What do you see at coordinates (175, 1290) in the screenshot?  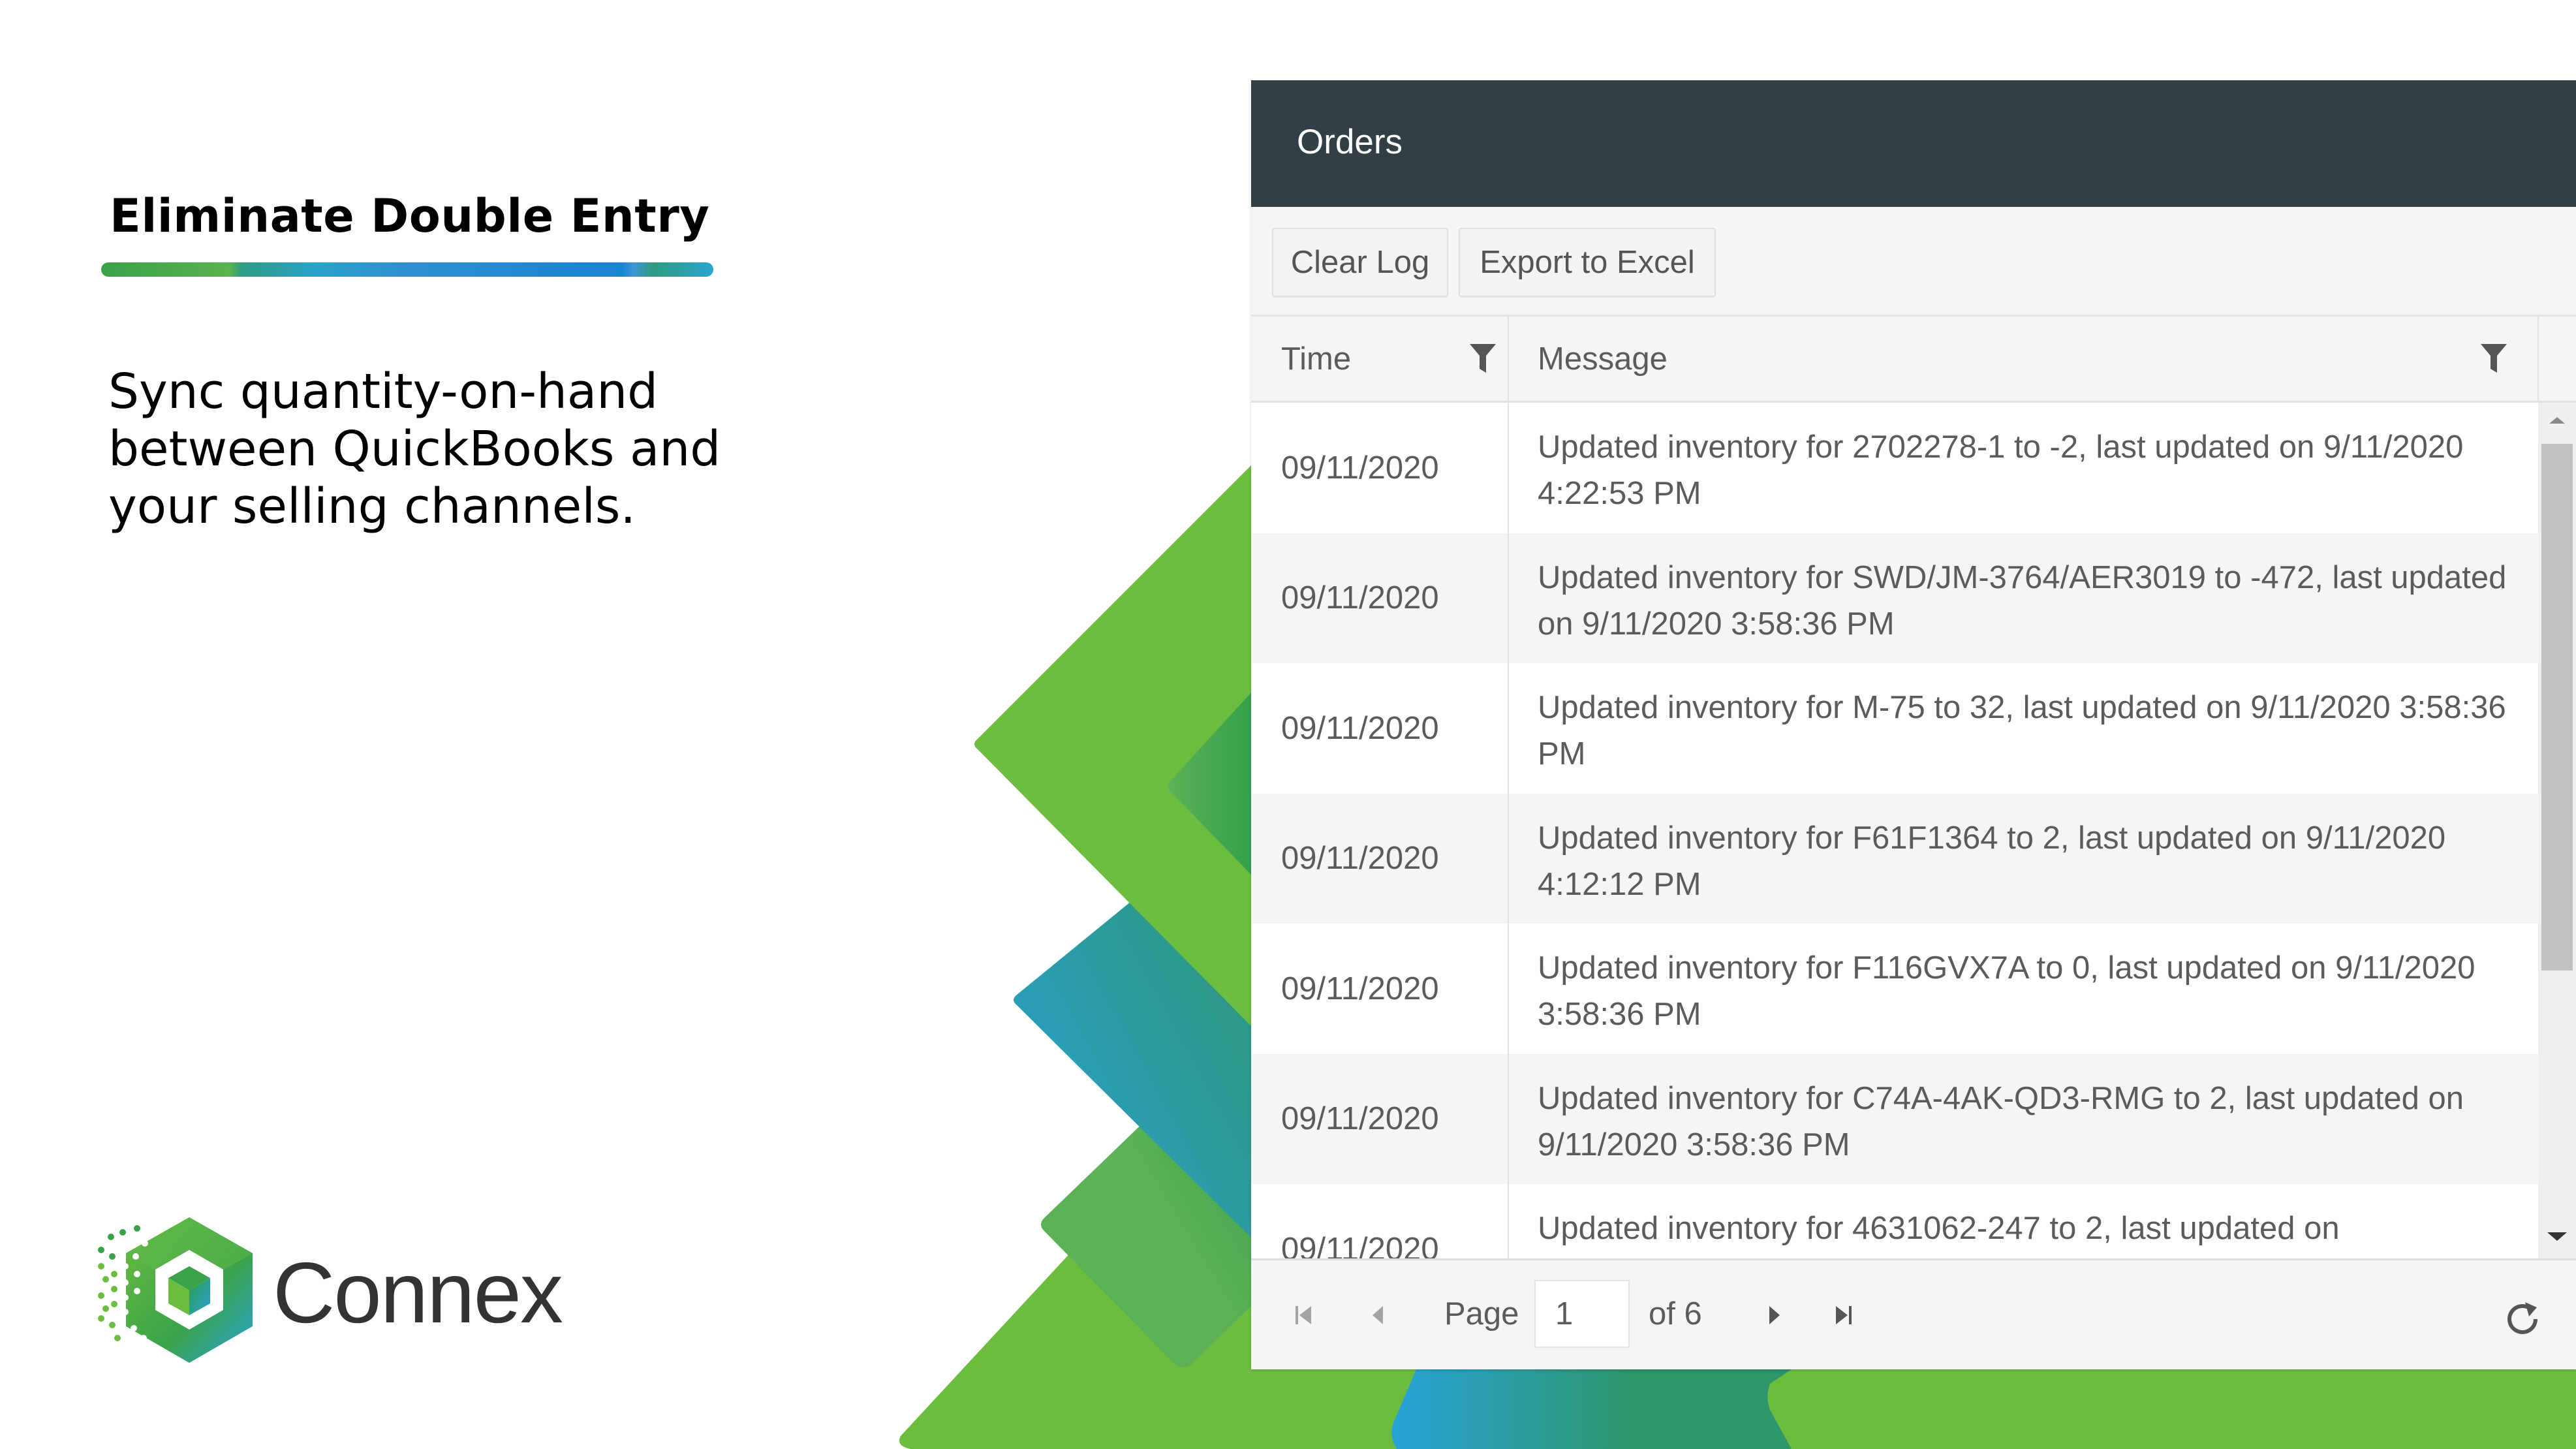 I see `connex-logo-icon` at bounding box center [175, 1290].